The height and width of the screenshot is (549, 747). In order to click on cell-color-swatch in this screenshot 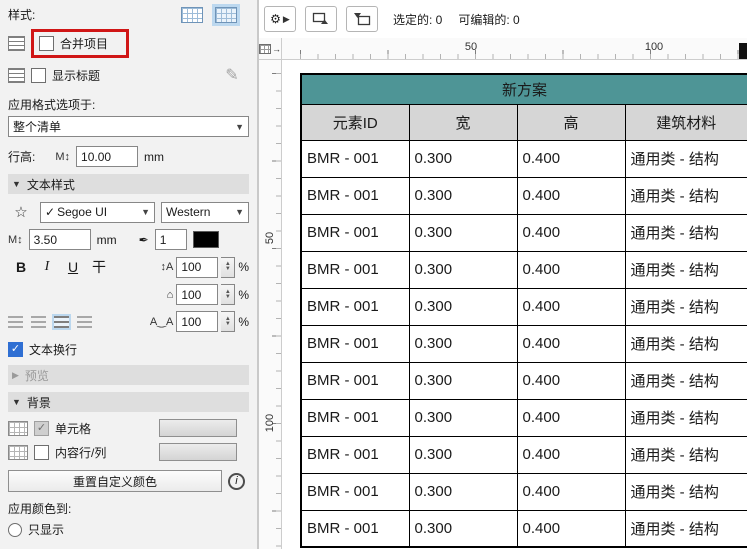, I will do `click(198, 428)`.